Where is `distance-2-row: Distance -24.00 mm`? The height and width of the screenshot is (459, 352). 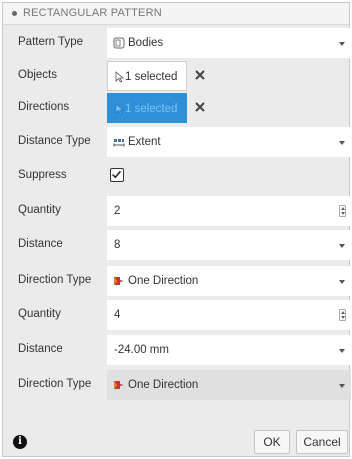
distance-2-row: Distance -24.00 mm is located at coordinates (177, 350).